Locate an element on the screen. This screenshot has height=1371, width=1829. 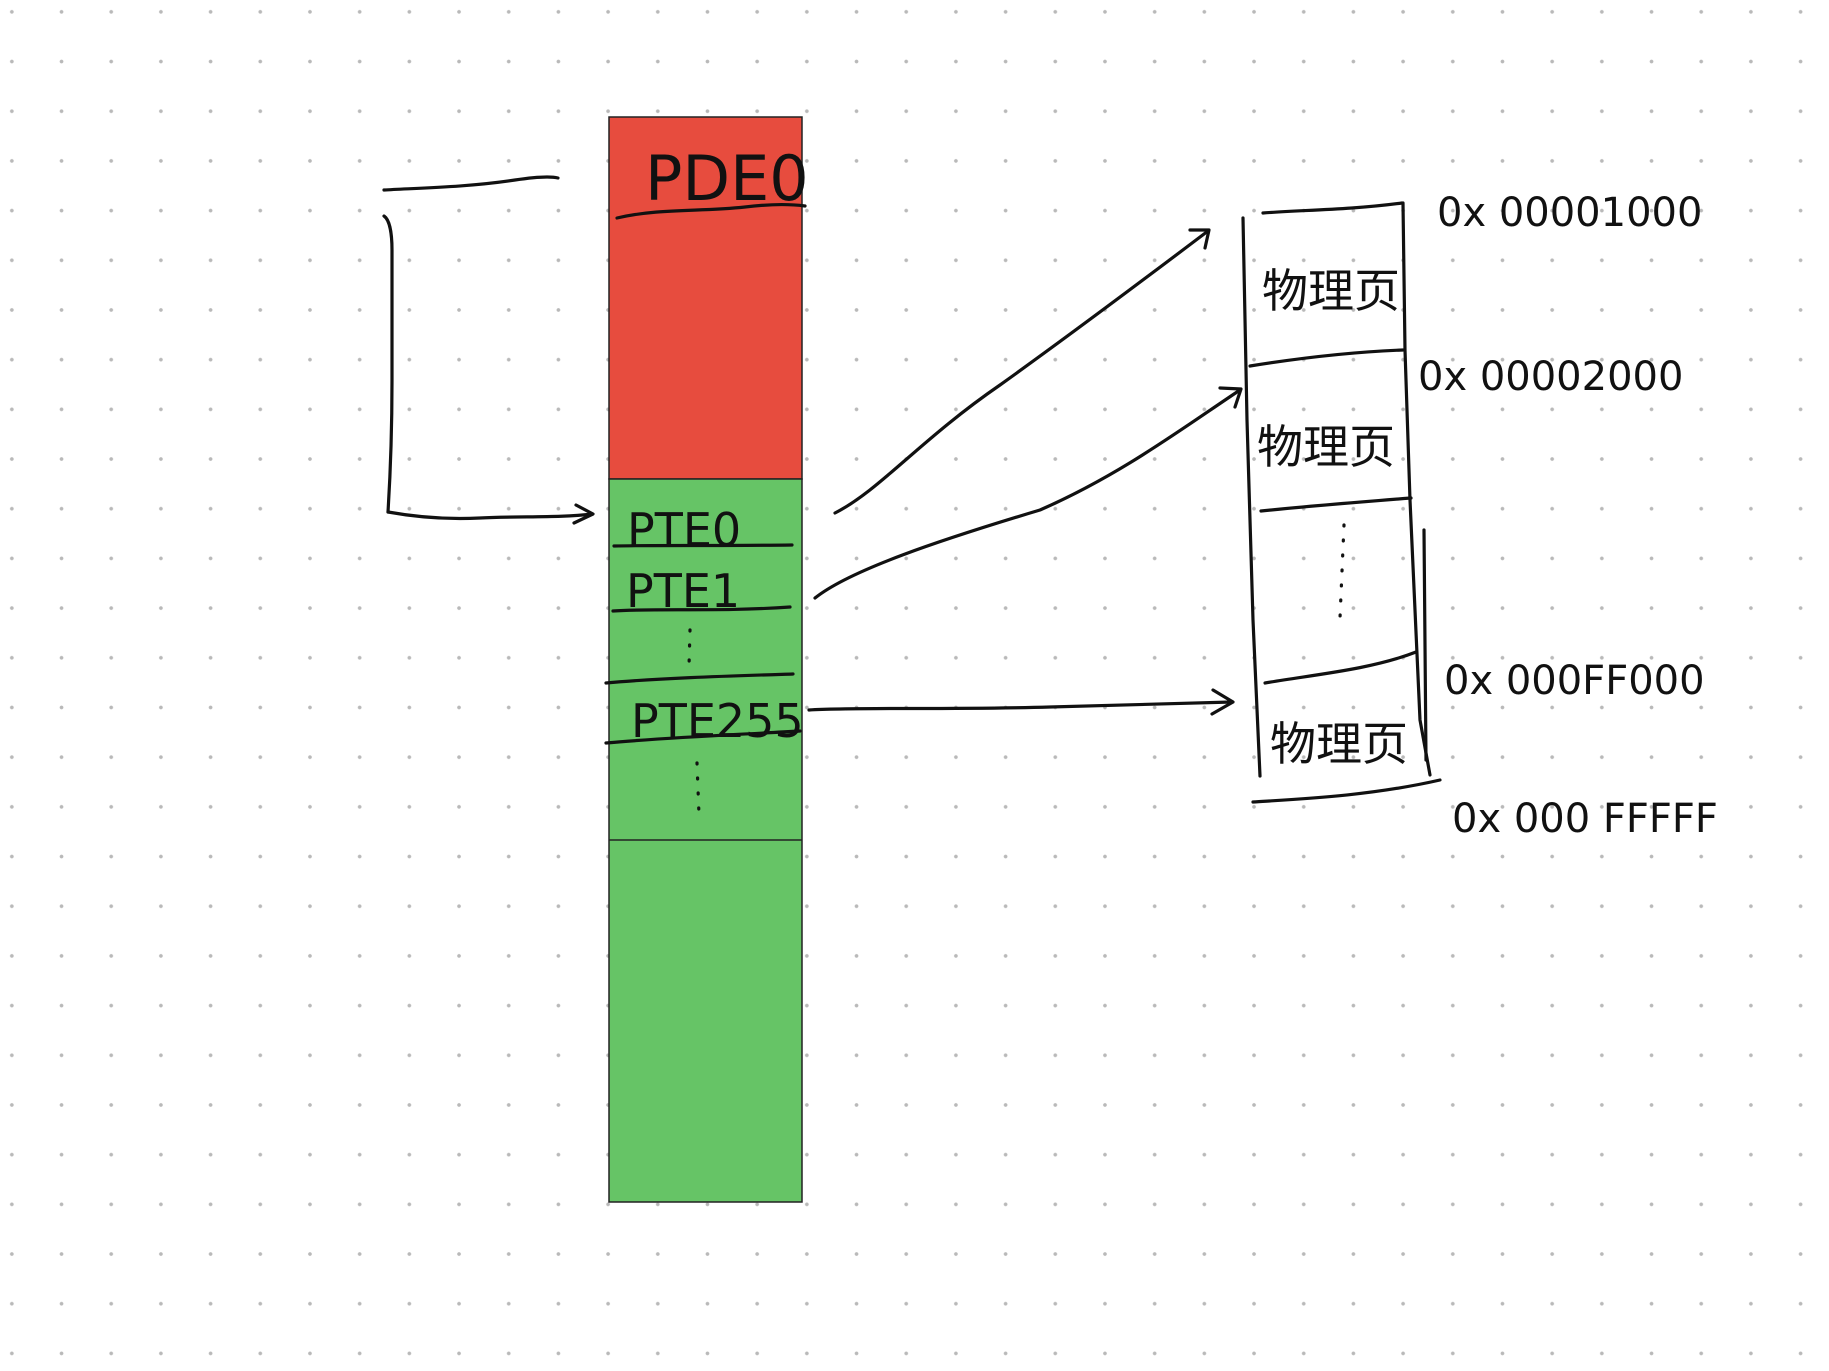
pte0-label: PTE0 is located at coordinates (684, 530).